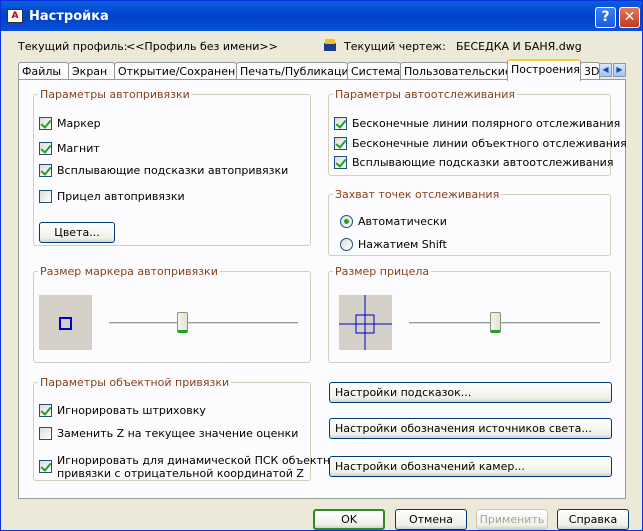 The height and width of the screenshot is (531, 643). Describe the element at coordinates (374, 71) in the screenshot. I see `tab-system: Система` at that location.